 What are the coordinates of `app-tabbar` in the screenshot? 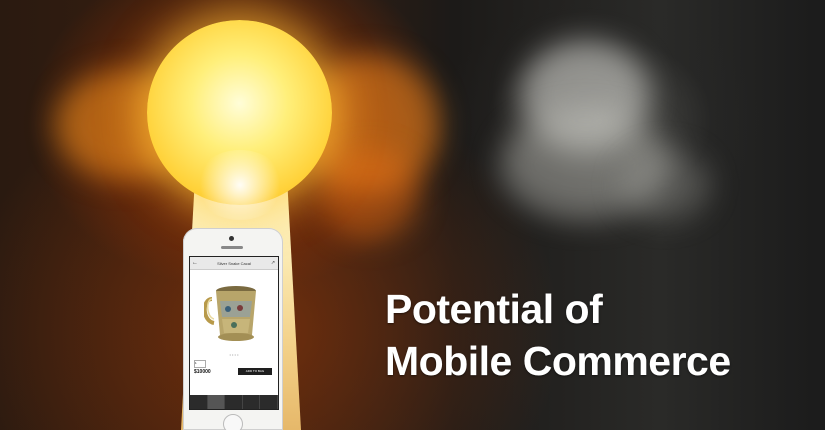 It's located at (234, 402).